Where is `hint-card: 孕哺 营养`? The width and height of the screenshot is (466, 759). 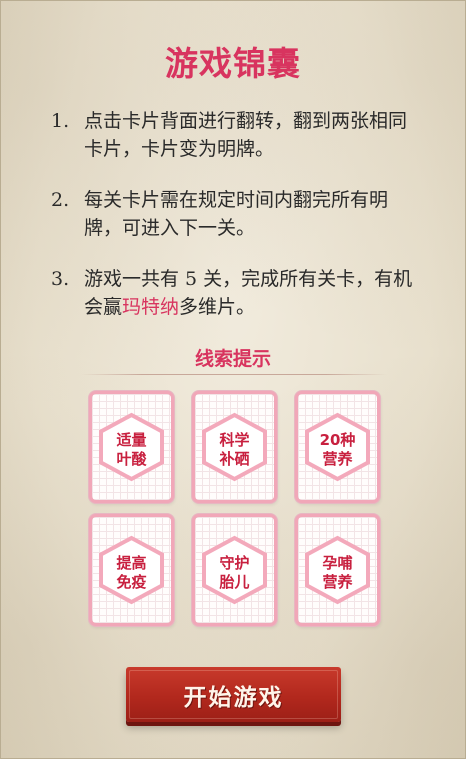 hint-card: 孕哺 营养 is located at coordinates (337, 570).